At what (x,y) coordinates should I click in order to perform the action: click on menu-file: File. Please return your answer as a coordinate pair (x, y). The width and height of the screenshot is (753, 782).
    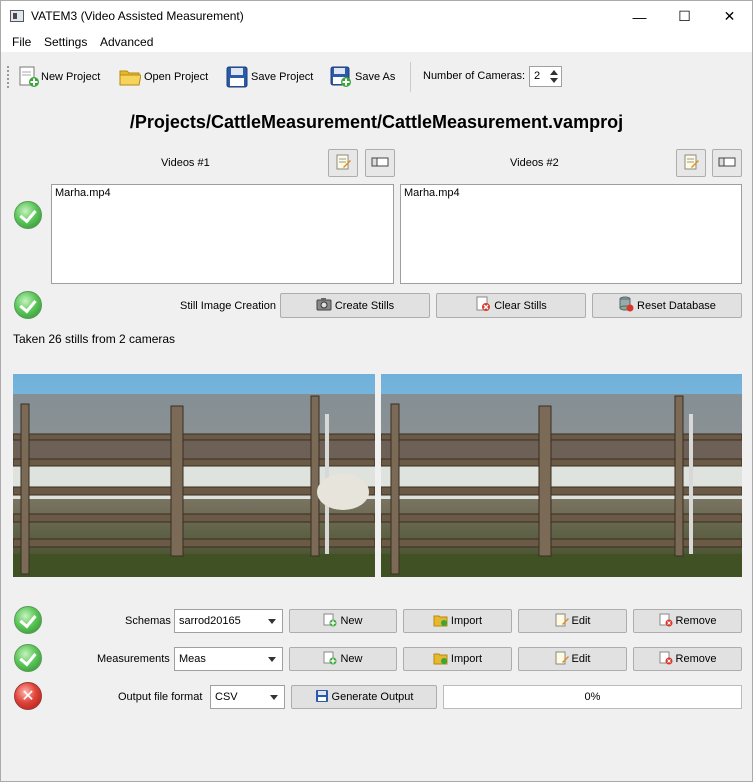
    Looking at the image, I should click on (21, 42).